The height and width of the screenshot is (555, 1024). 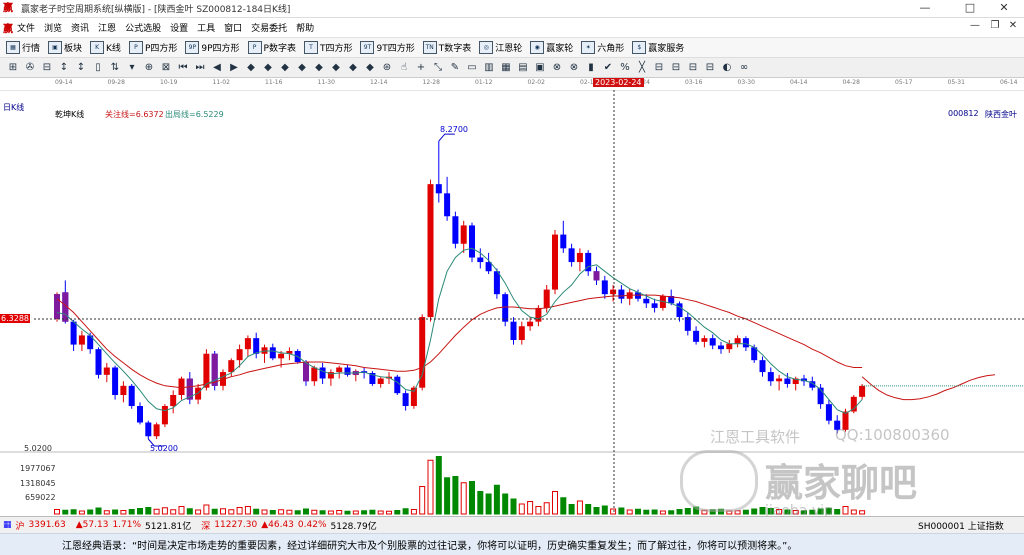 I want to click on menu-tools: 工具, so click(x=206, y=27).